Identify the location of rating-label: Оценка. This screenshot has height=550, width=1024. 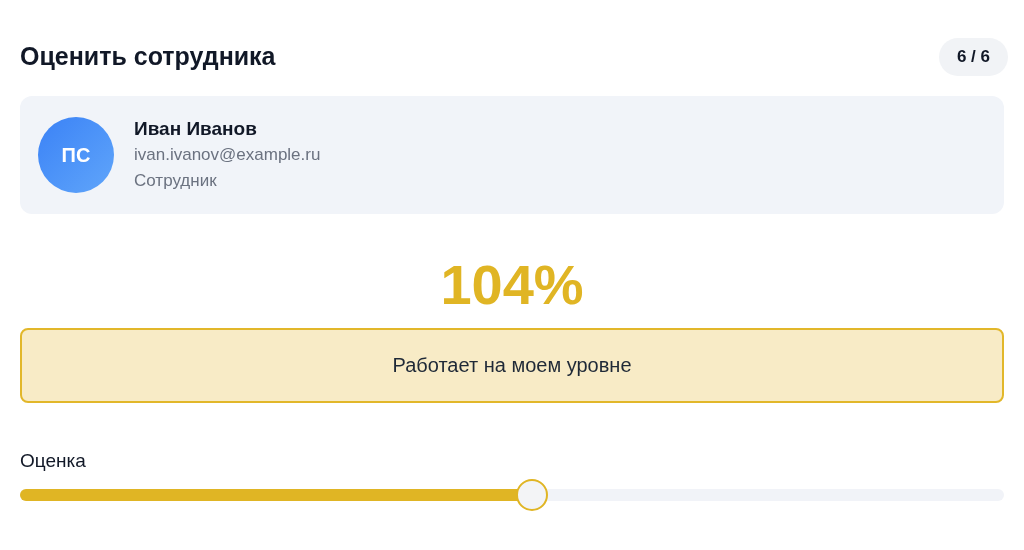
(53, 460).